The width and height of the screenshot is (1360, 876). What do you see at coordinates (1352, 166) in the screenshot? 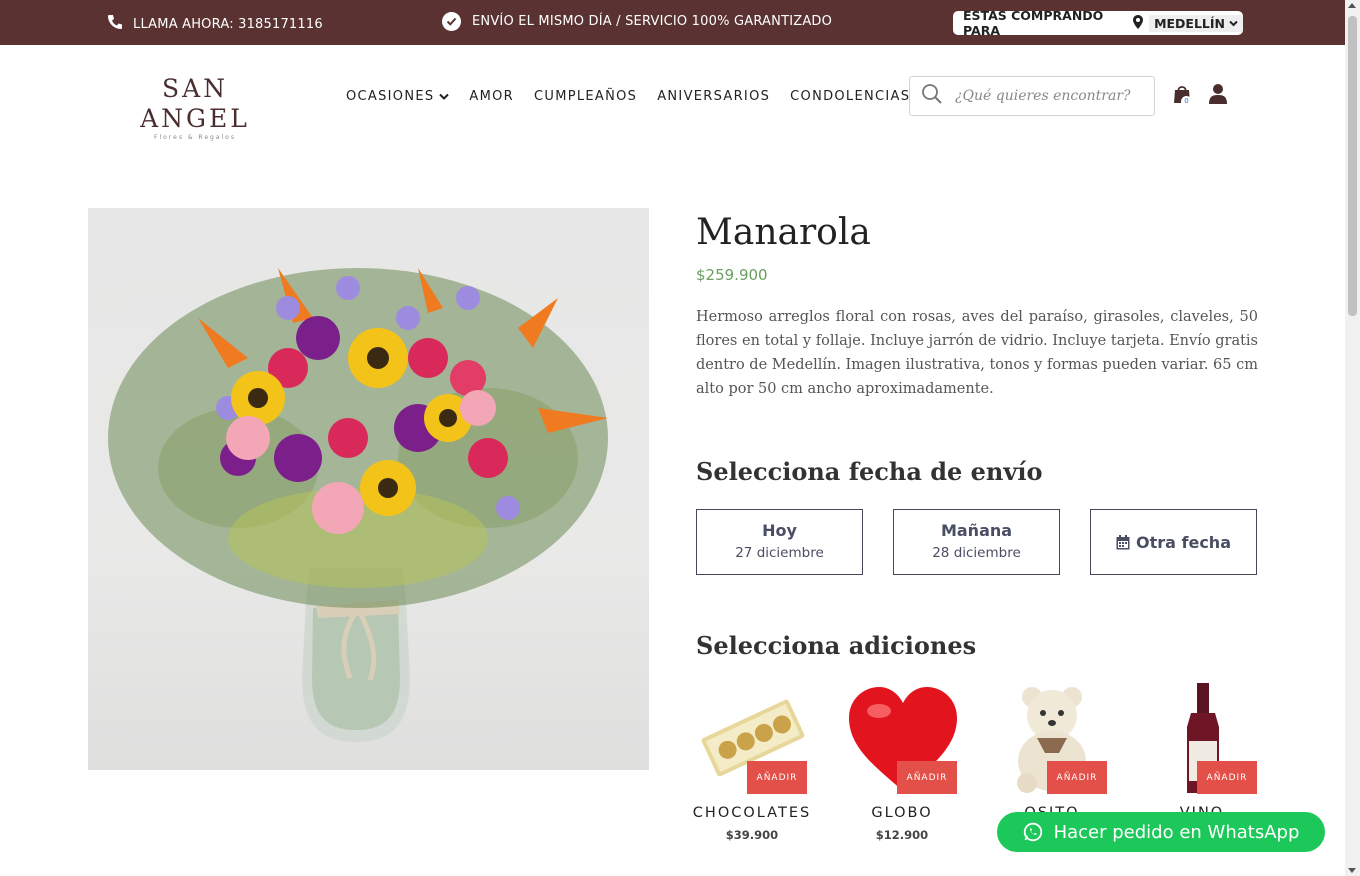
I see `scrollbar-thumb` at bounding box center [1352, 166].